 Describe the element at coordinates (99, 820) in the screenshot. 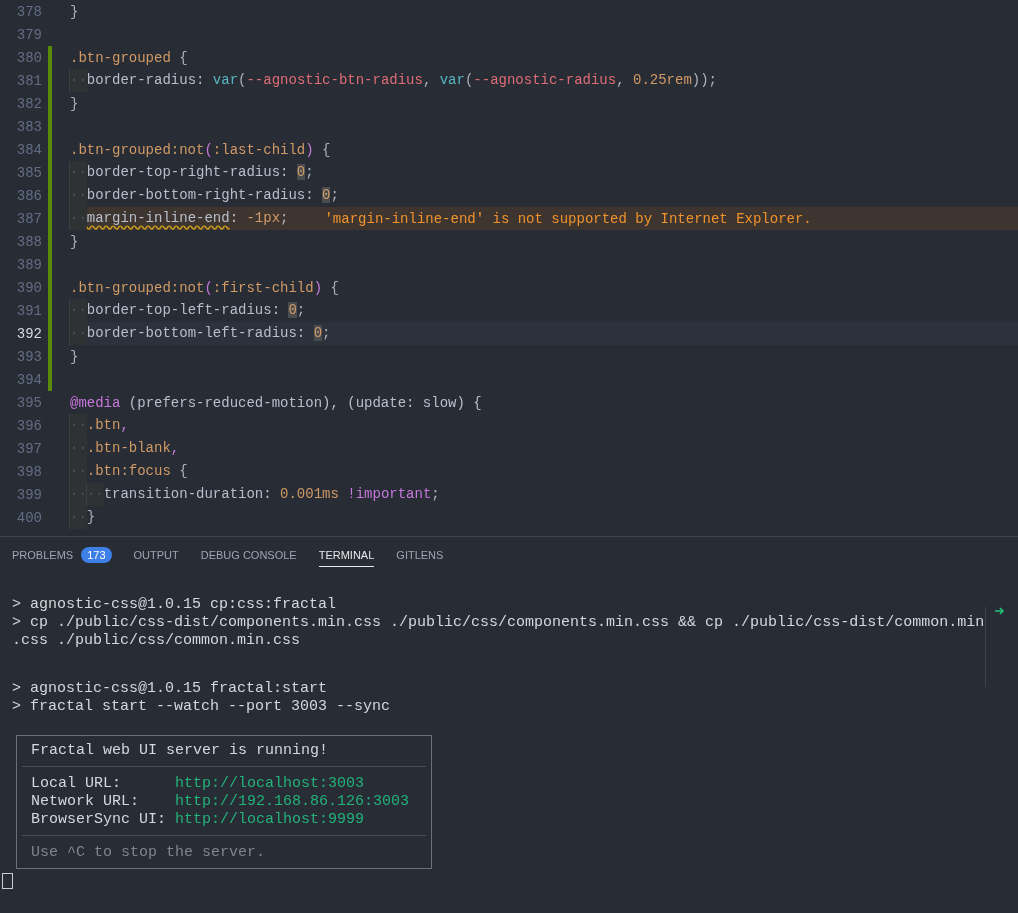

I see `url-label: BrowserSync UI:` at that location.